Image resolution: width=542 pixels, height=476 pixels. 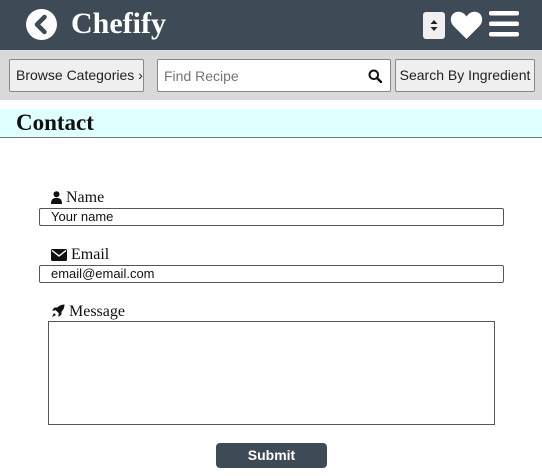 I want to click on rocket-icon, so click(x=58, y=310).